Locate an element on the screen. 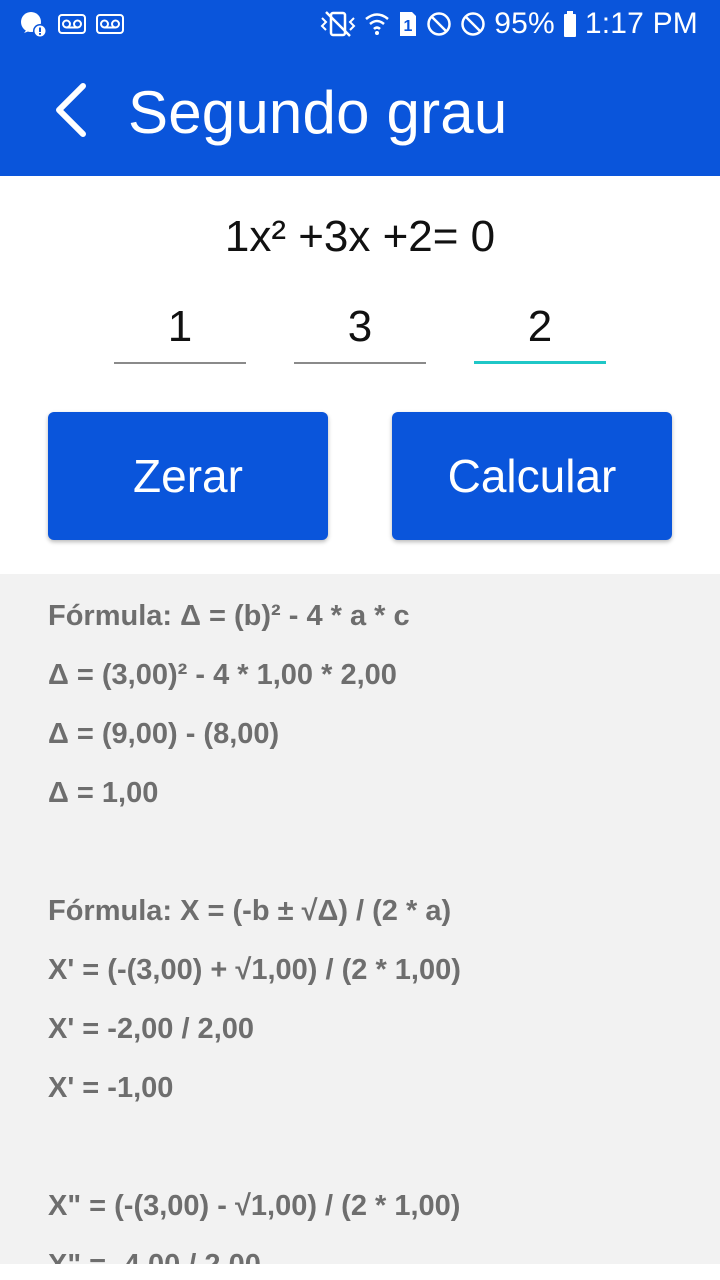  delta-formula: Fórmula: Δ = (b)² - 4 * a * c is located at coordinates (229, 616).